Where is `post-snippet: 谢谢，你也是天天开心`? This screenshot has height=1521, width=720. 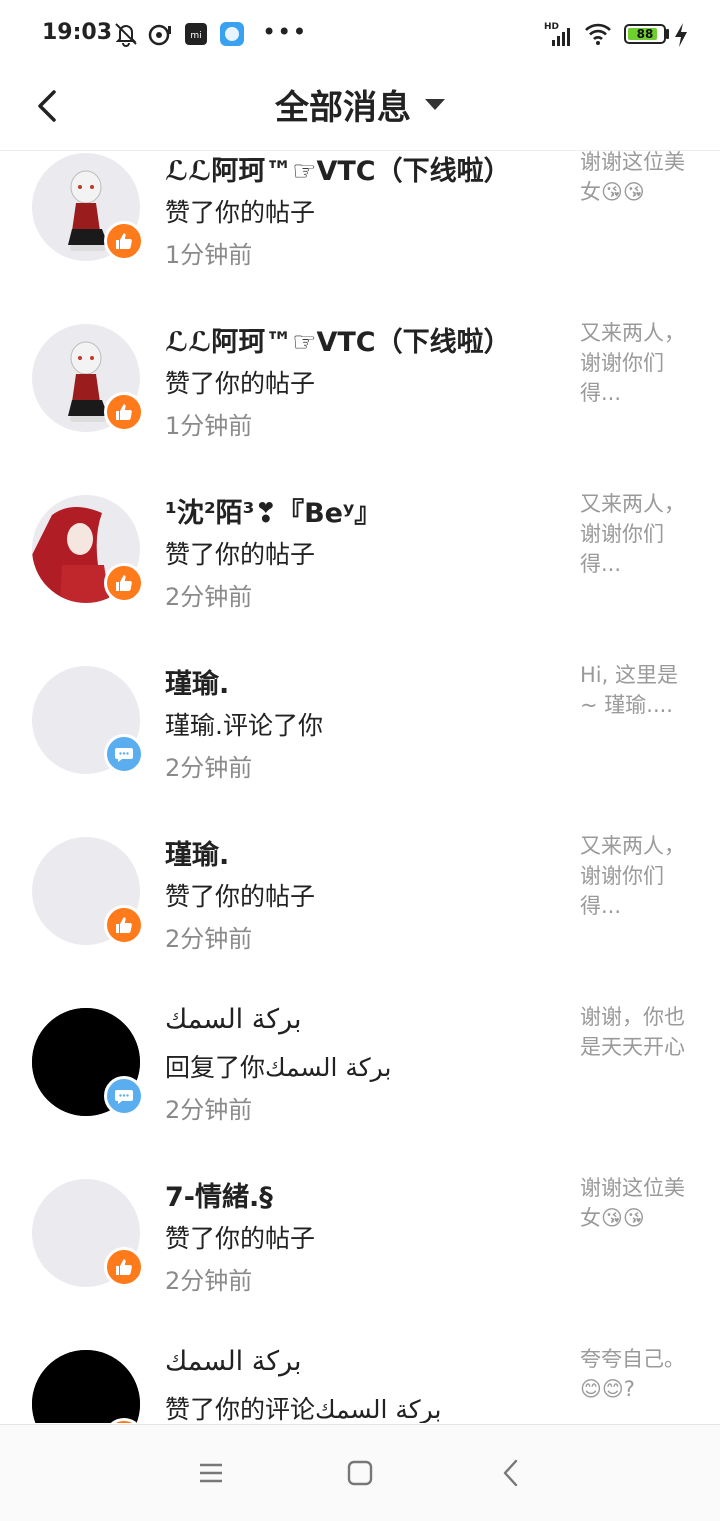 post-snippet: 谢谢，你也是天天开心 is located at coordinates (636, 1032).